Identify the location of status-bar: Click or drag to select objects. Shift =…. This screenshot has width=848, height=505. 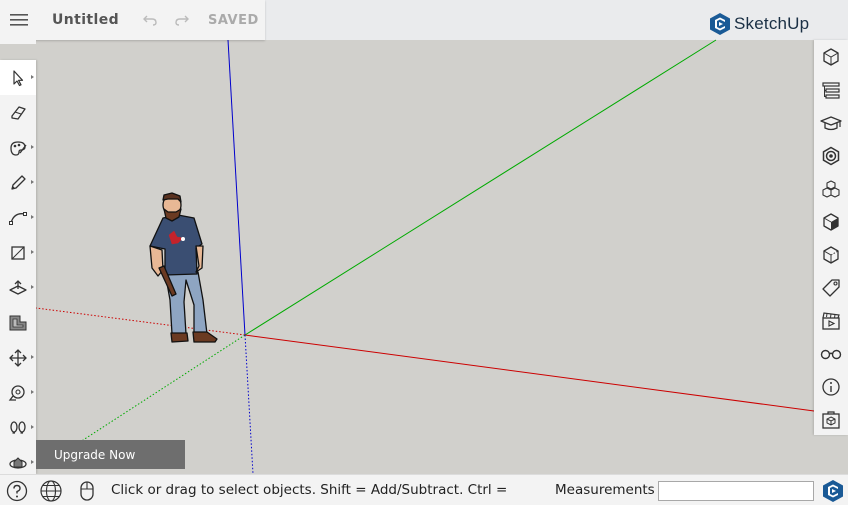
(424, 489).